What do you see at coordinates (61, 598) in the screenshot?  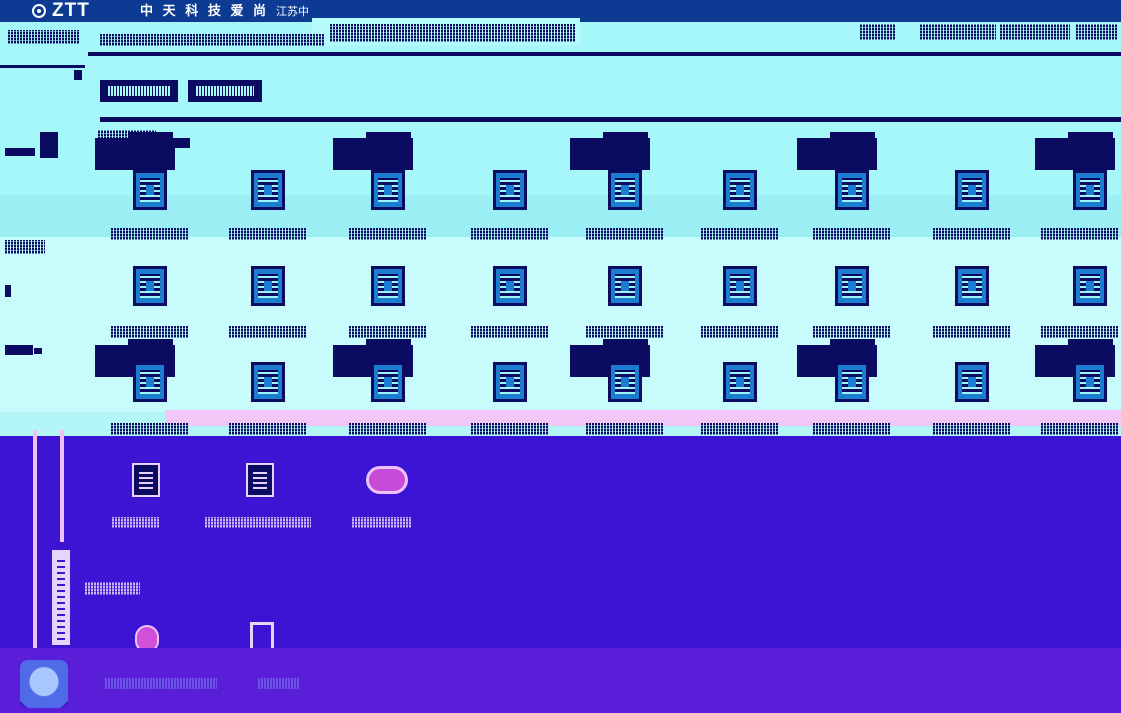 I see `scroll-handle-grip` at bounding box center [61, 598].